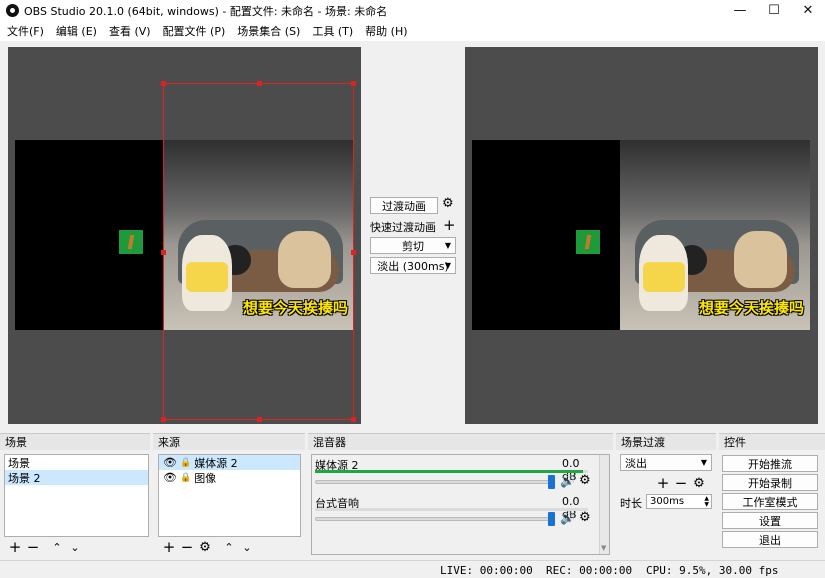 The width and height of the screenshot is (825, 578). What do you see at coordinates (636, 463) in the screenshot?
I see `scene-transition-label: 淡出` at bounding box center [636, 463].